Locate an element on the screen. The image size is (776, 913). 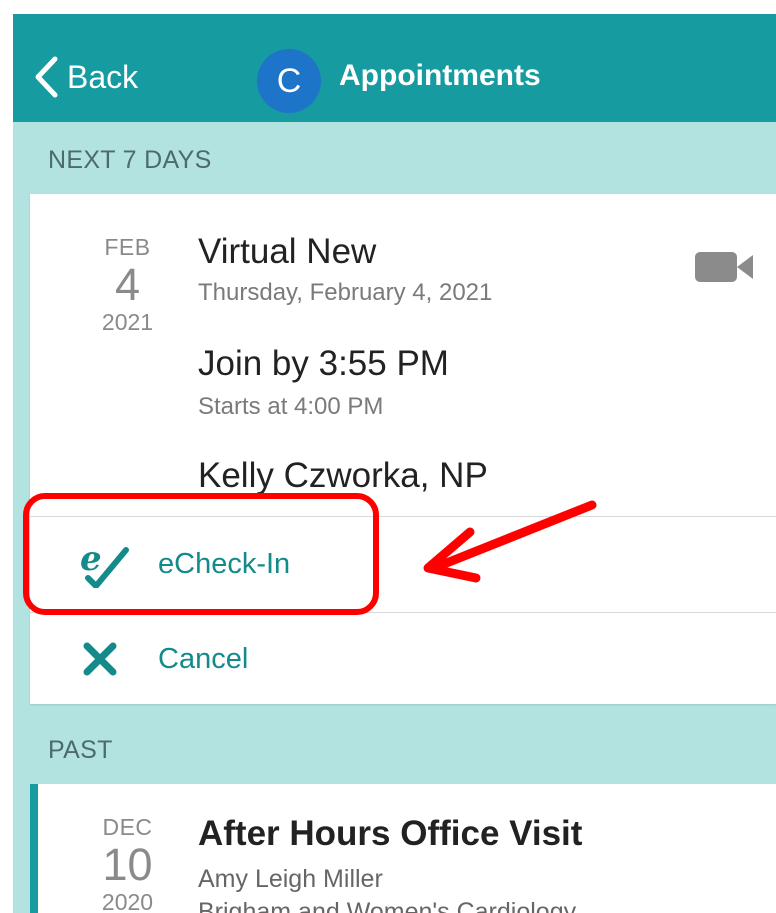
back-label: Back is located at coordinates (103, 76).